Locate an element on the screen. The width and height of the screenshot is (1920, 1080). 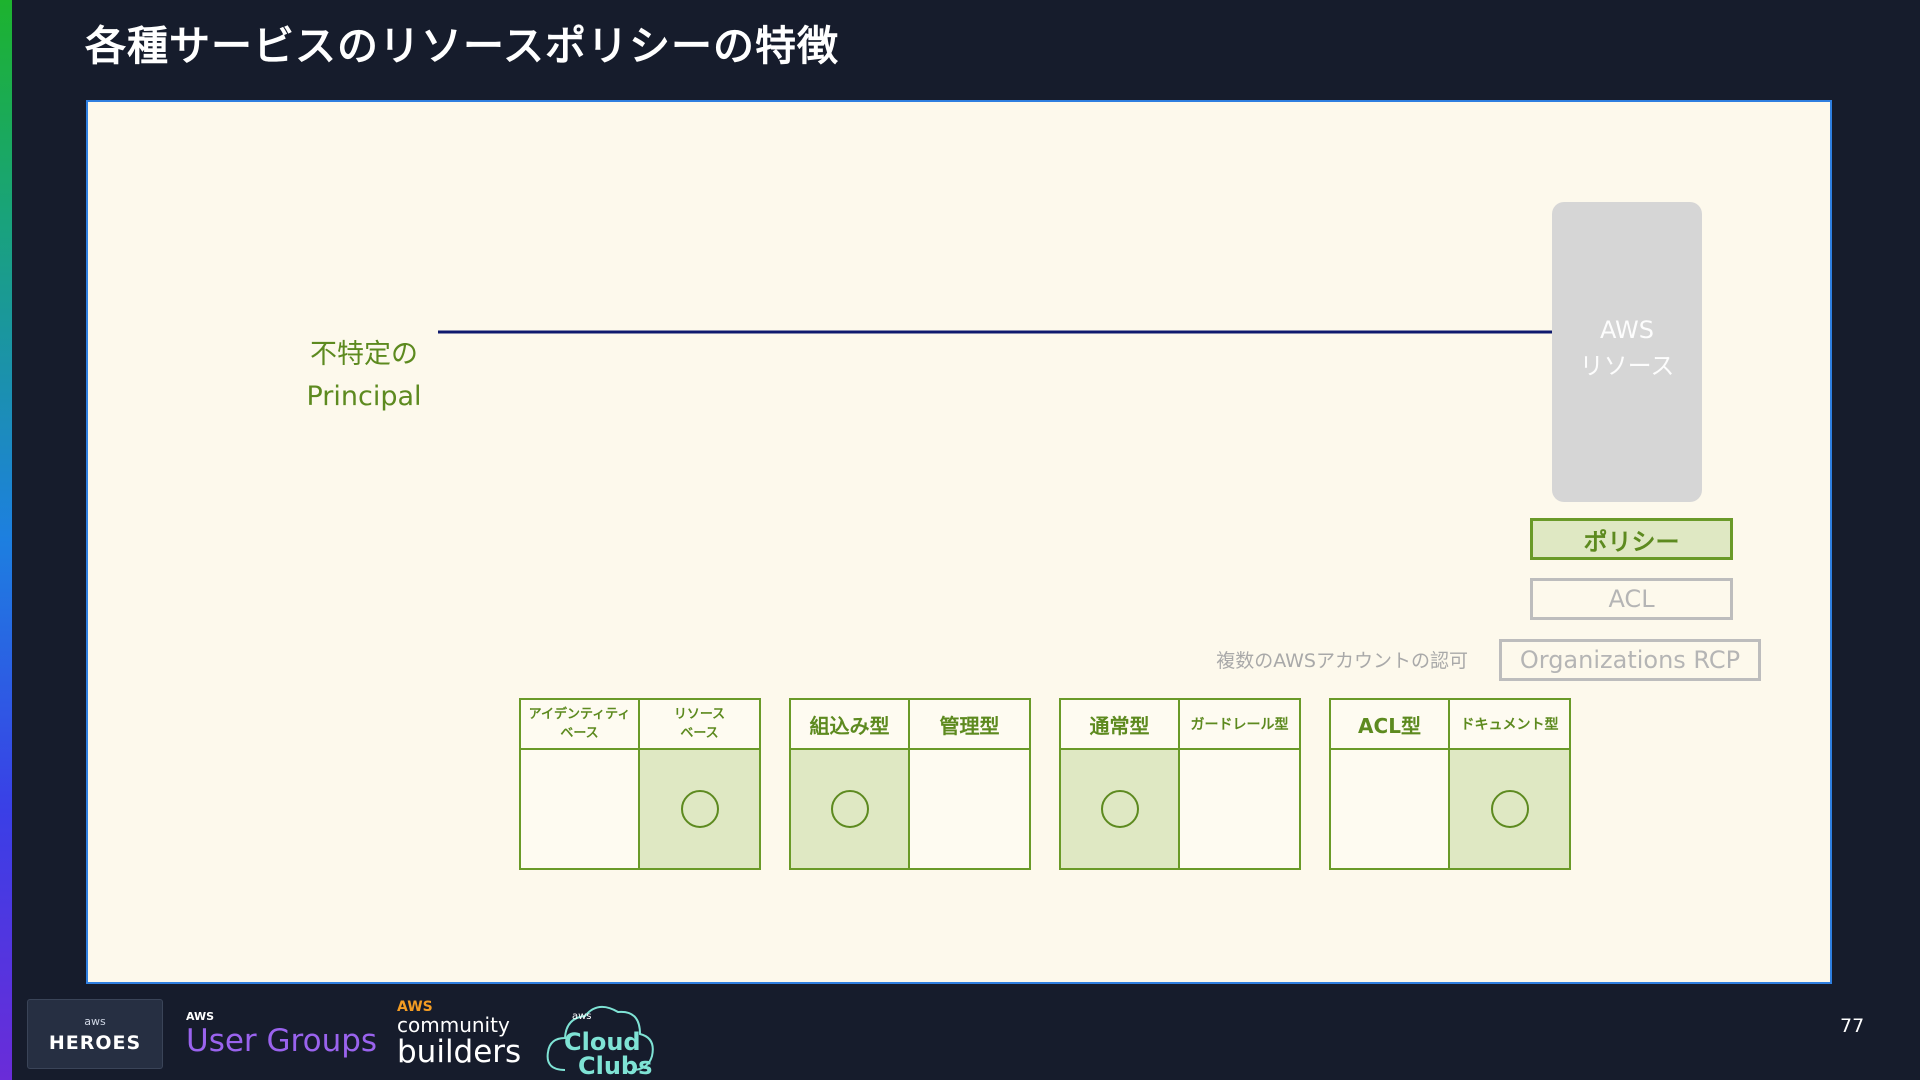
table-header: アイデンティティ ベース is located at coordinates (580, 725).